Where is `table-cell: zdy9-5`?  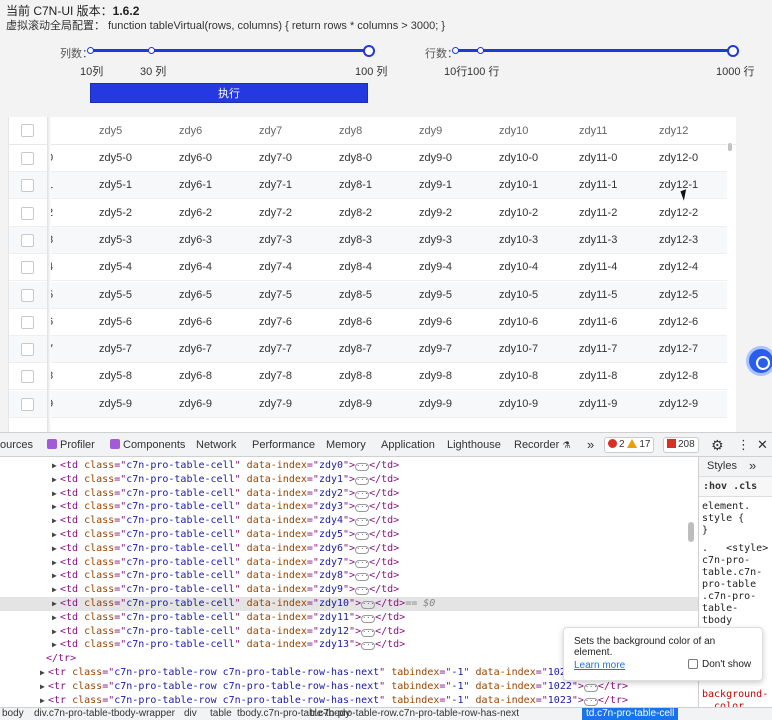
table-cell: zdy9-5 is located at coordinates (435, 295).